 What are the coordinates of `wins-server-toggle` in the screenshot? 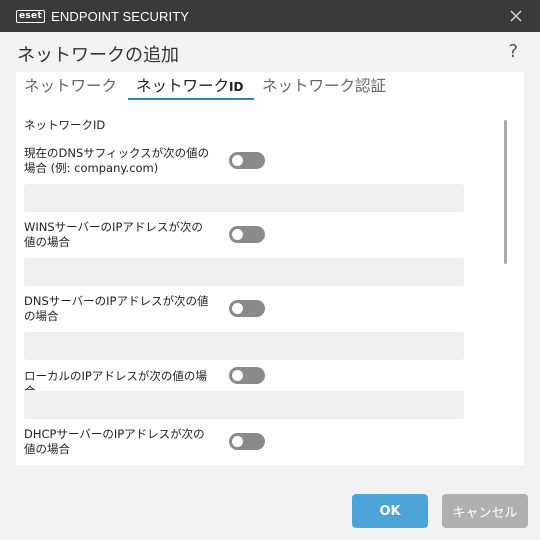 It's located at (247, 234).